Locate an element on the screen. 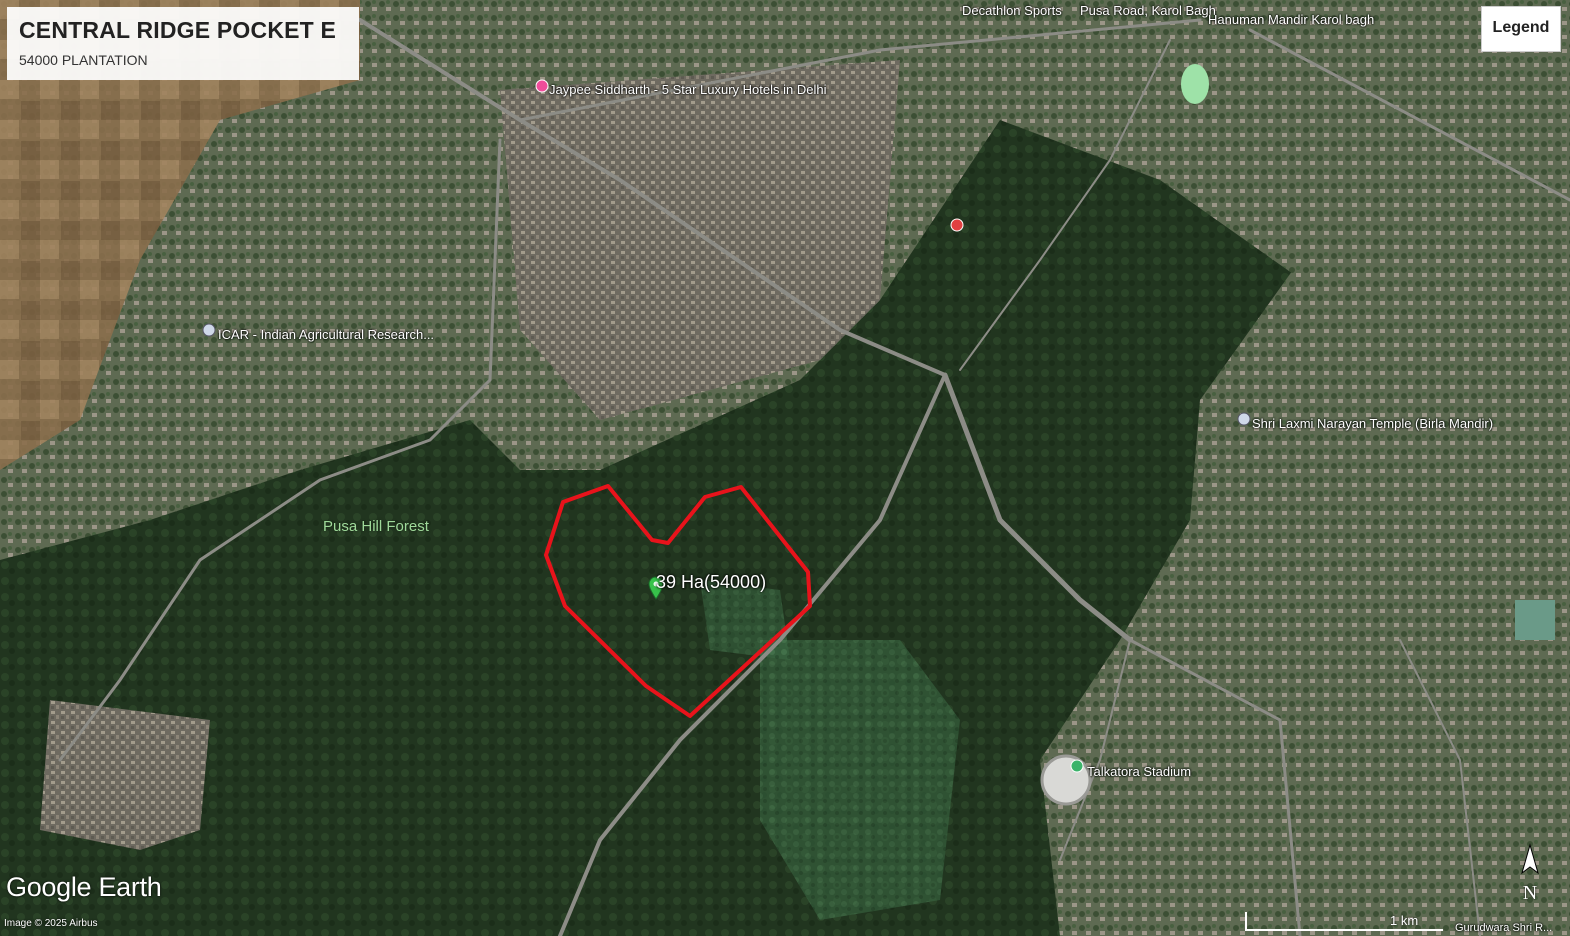 The width and height of the screenshot is (1570, 936). pond is located at coordinates (1195, 84).